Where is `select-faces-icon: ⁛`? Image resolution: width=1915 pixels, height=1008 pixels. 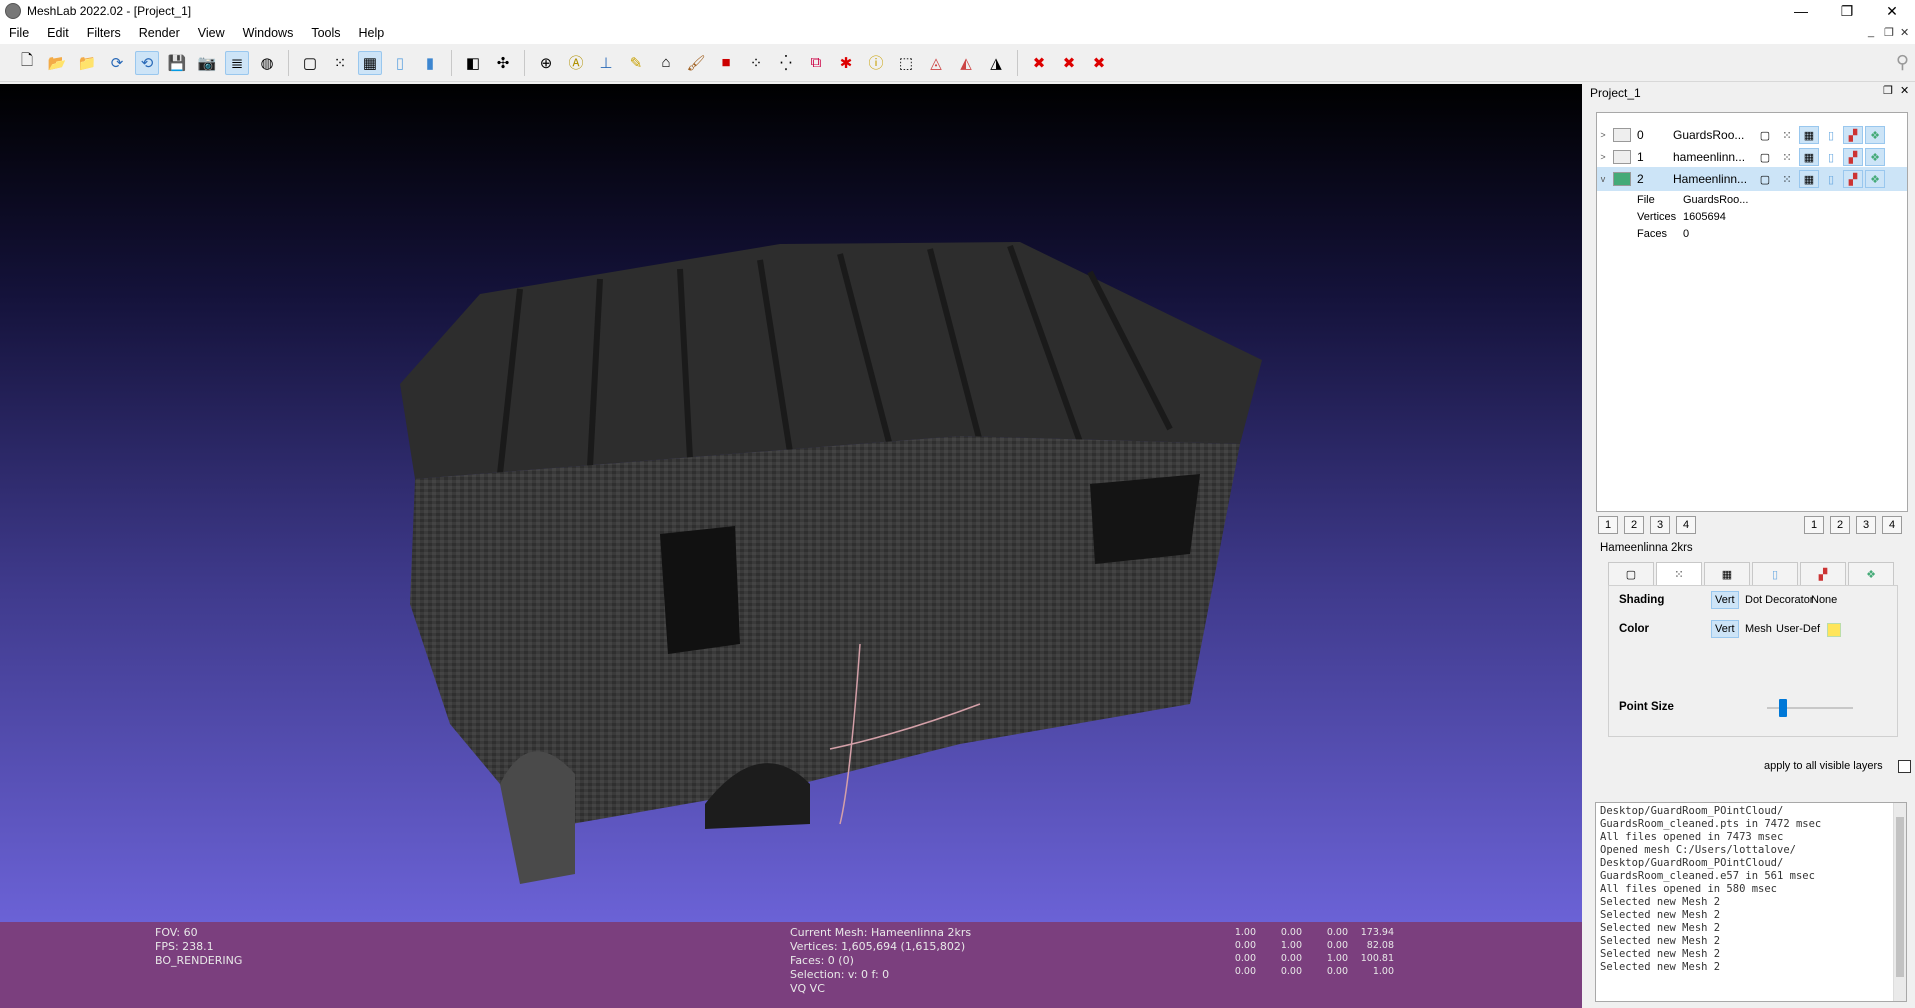
select-faces-icon: ⁛ is located at coordinates (786, 63).